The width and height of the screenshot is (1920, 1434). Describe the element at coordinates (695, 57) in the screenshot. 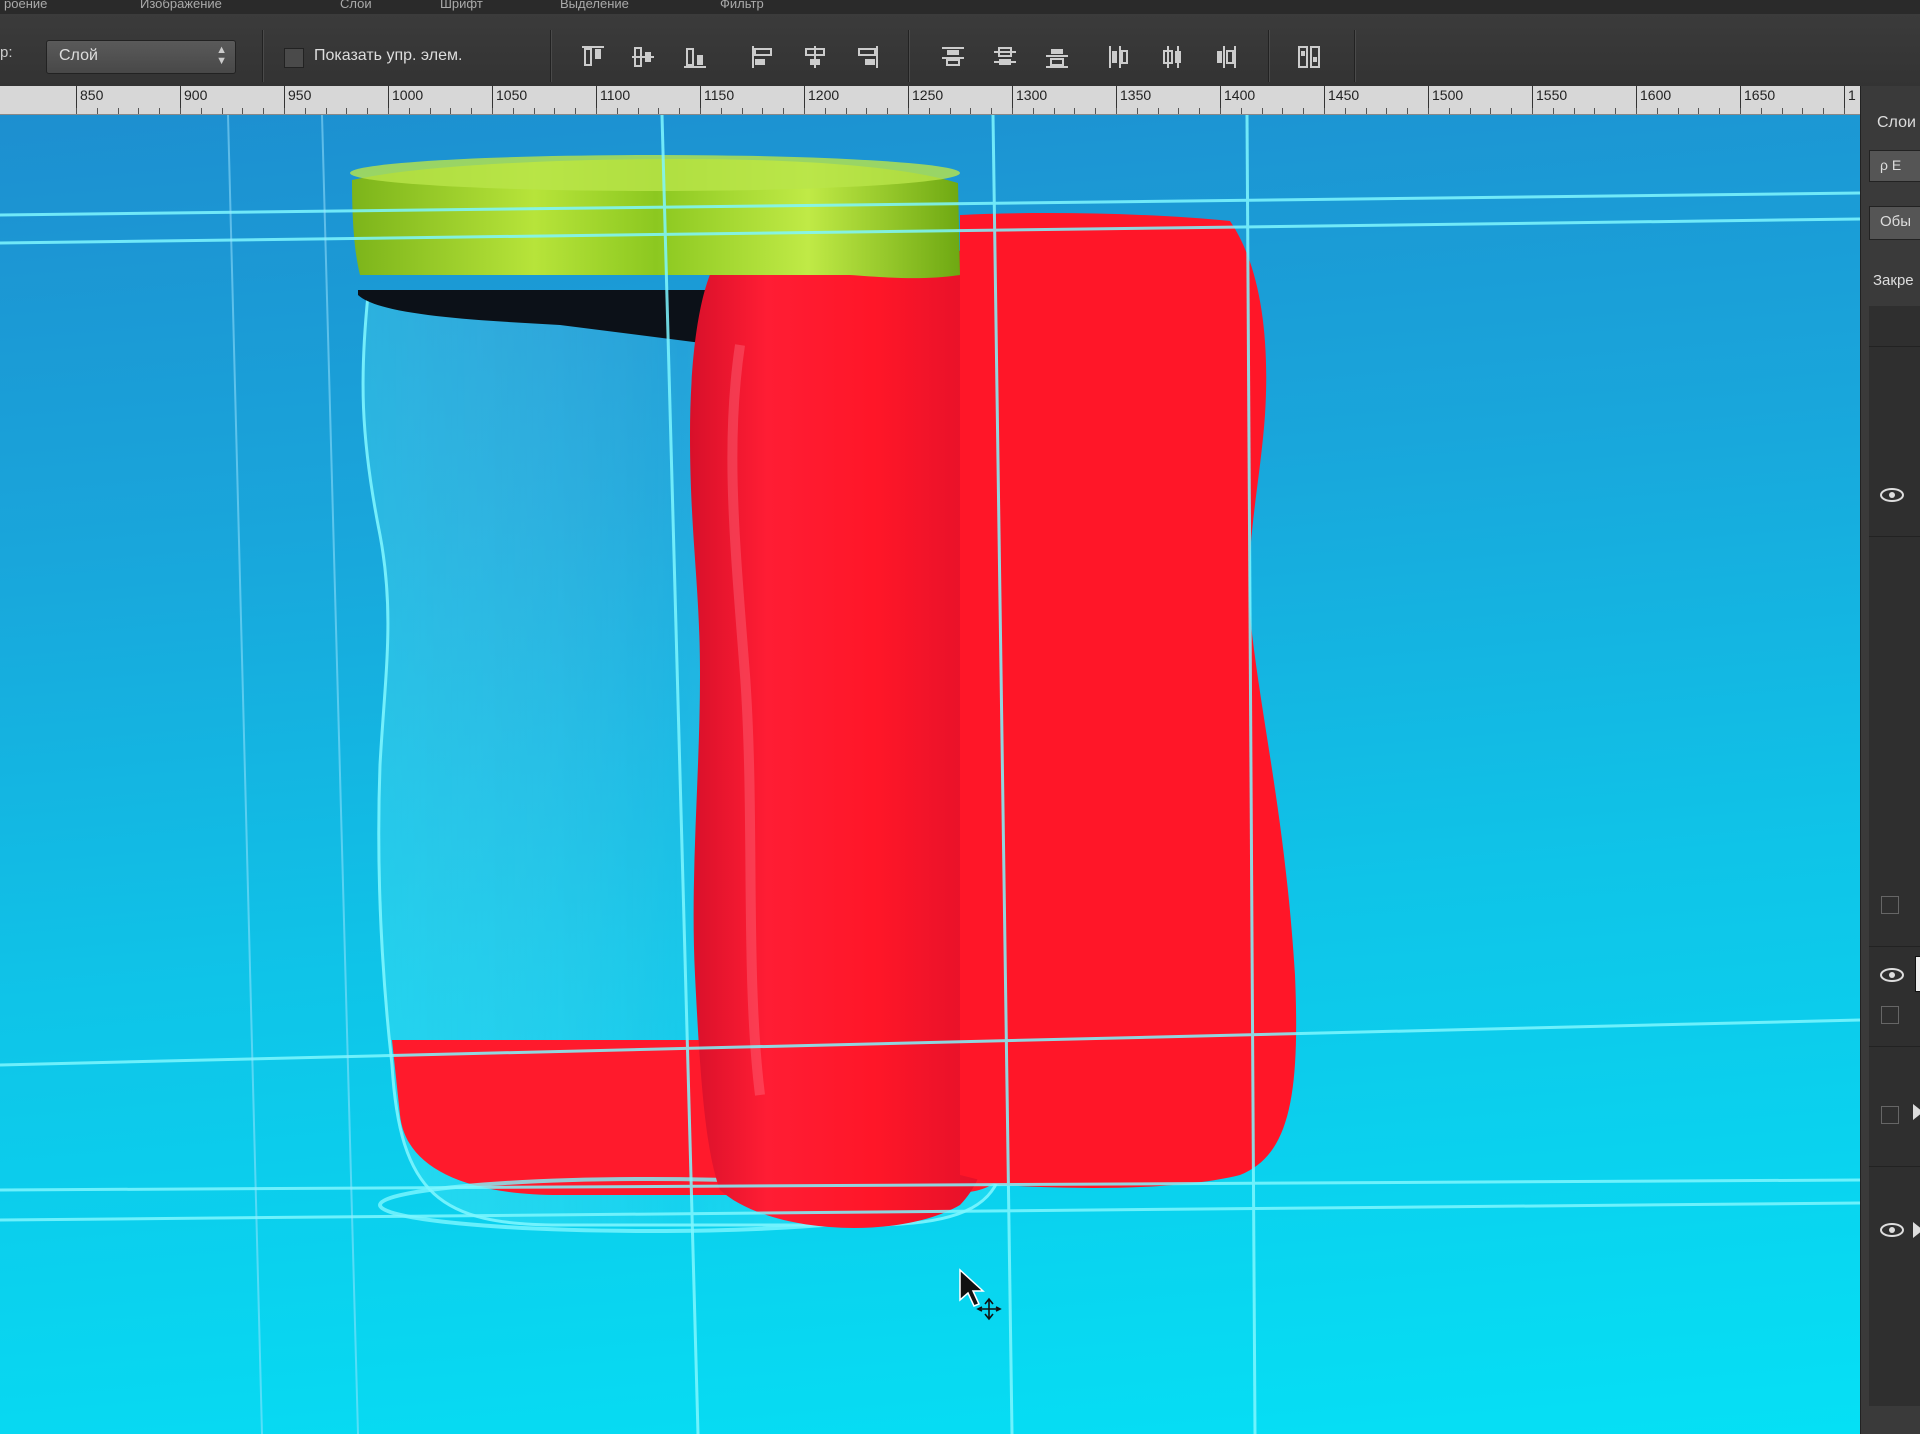

I see `align-bottom-edges-icon` at that location.